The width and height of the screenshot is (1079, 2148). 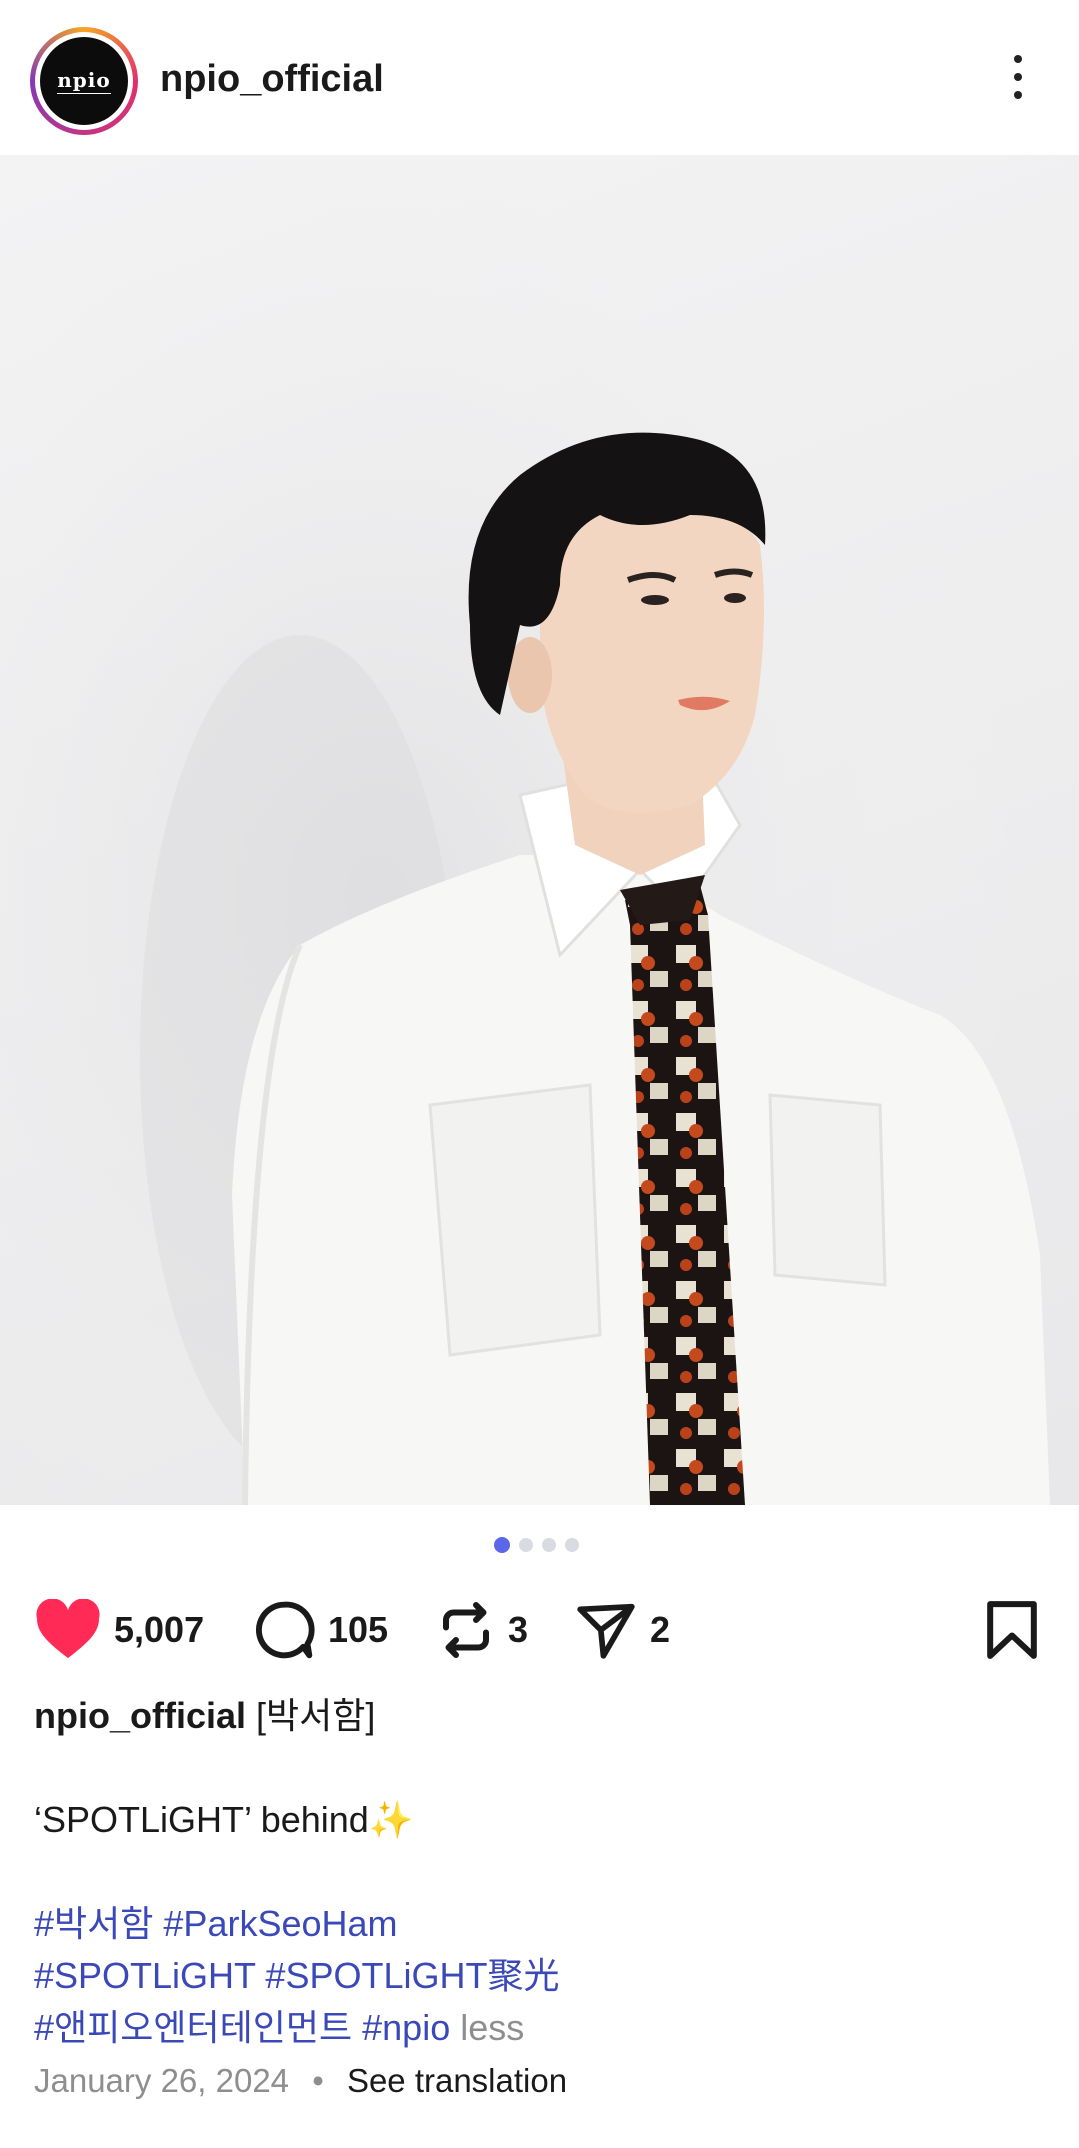 What do you see at coordinates (224, 1819) in the screenshot?
I see `caption-text: ‘SPOTLiGHT’ behind✨` at bounding box center [224, 1819].